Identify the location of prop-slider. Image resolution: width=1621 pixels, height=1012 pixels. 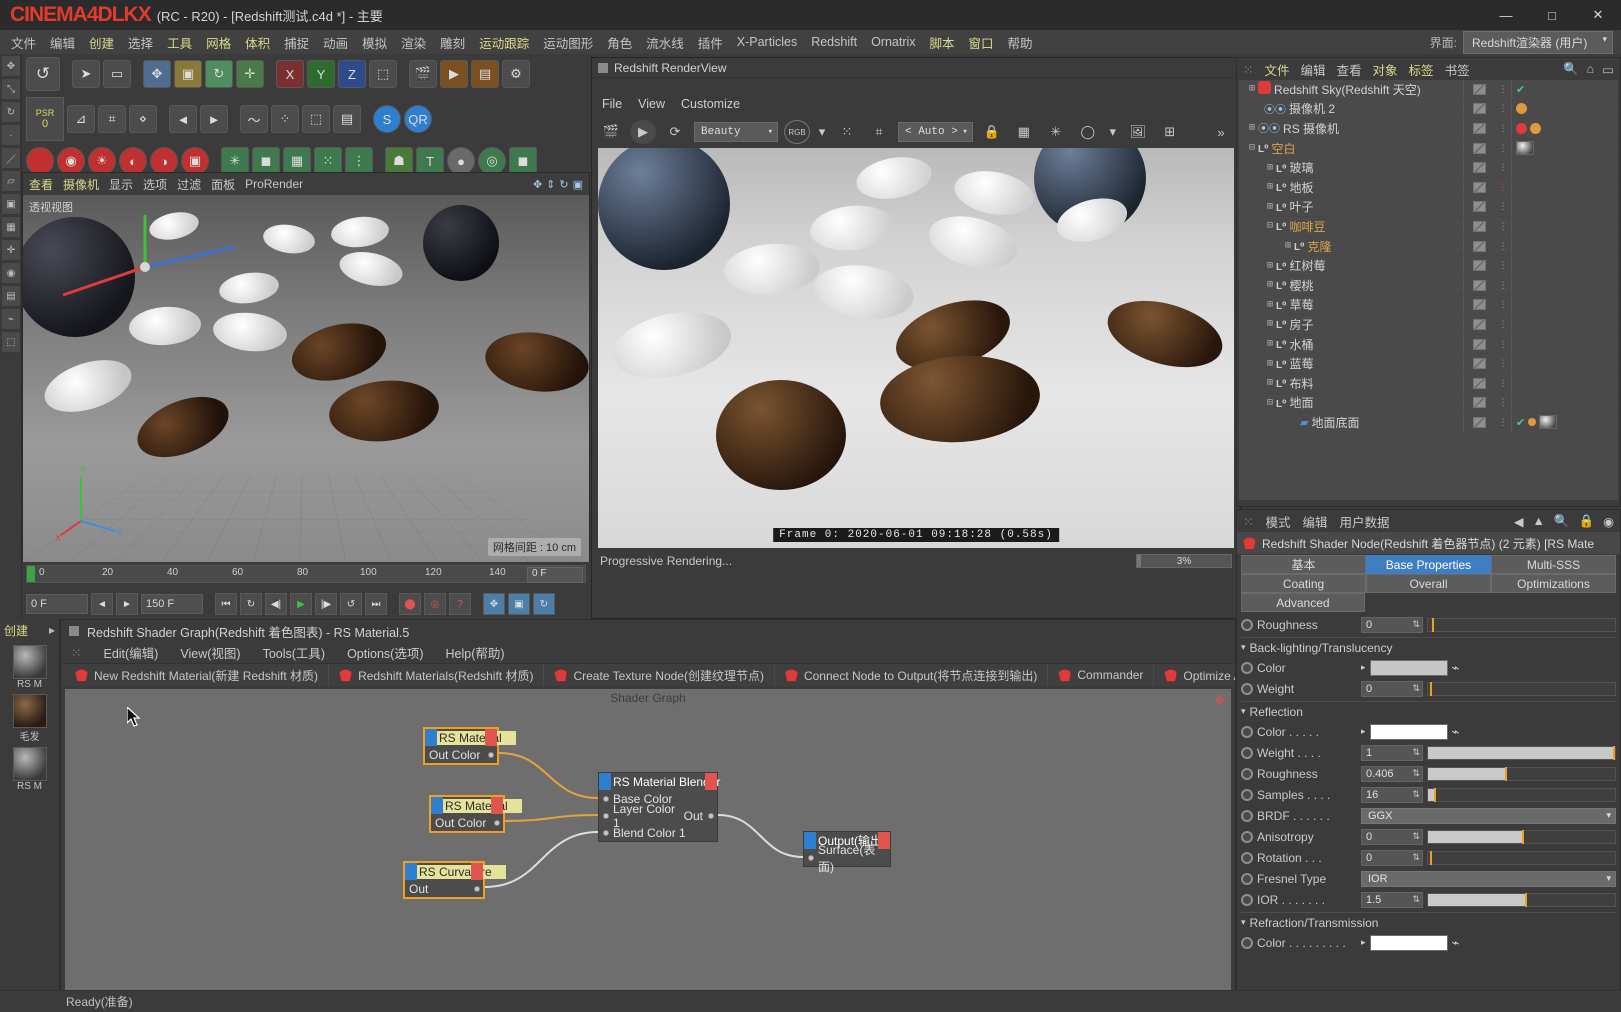
(1521, 899).